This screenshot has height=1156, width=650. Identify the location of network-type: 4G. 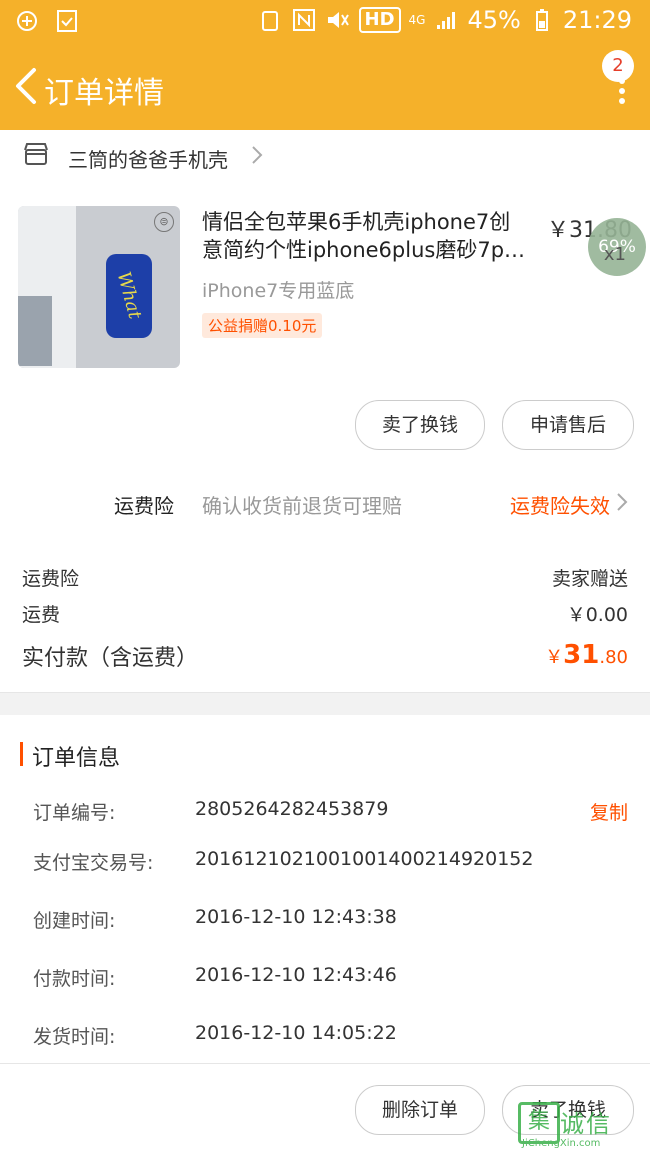
(417, 20).